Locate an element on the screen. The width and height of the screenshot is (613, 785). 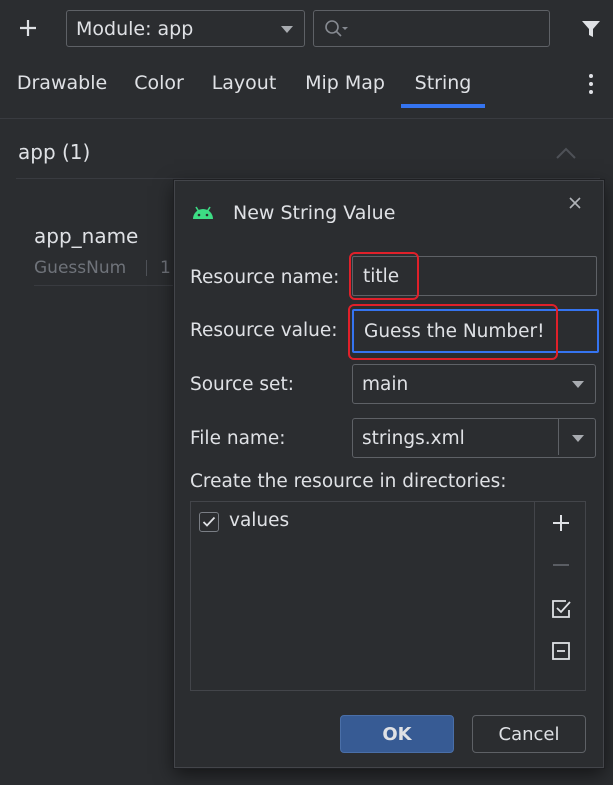
search-icon is located at coordinates (336, 28).